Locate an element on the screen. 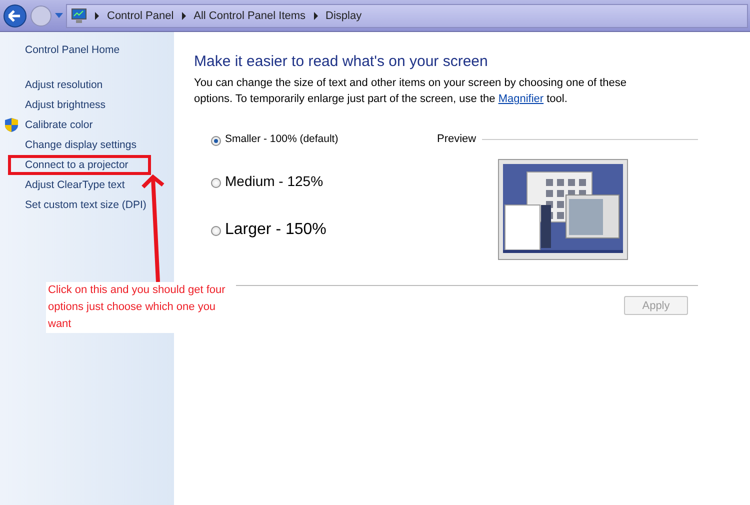  radio-label: Medium - 125% is located at coordinates (274, 181).